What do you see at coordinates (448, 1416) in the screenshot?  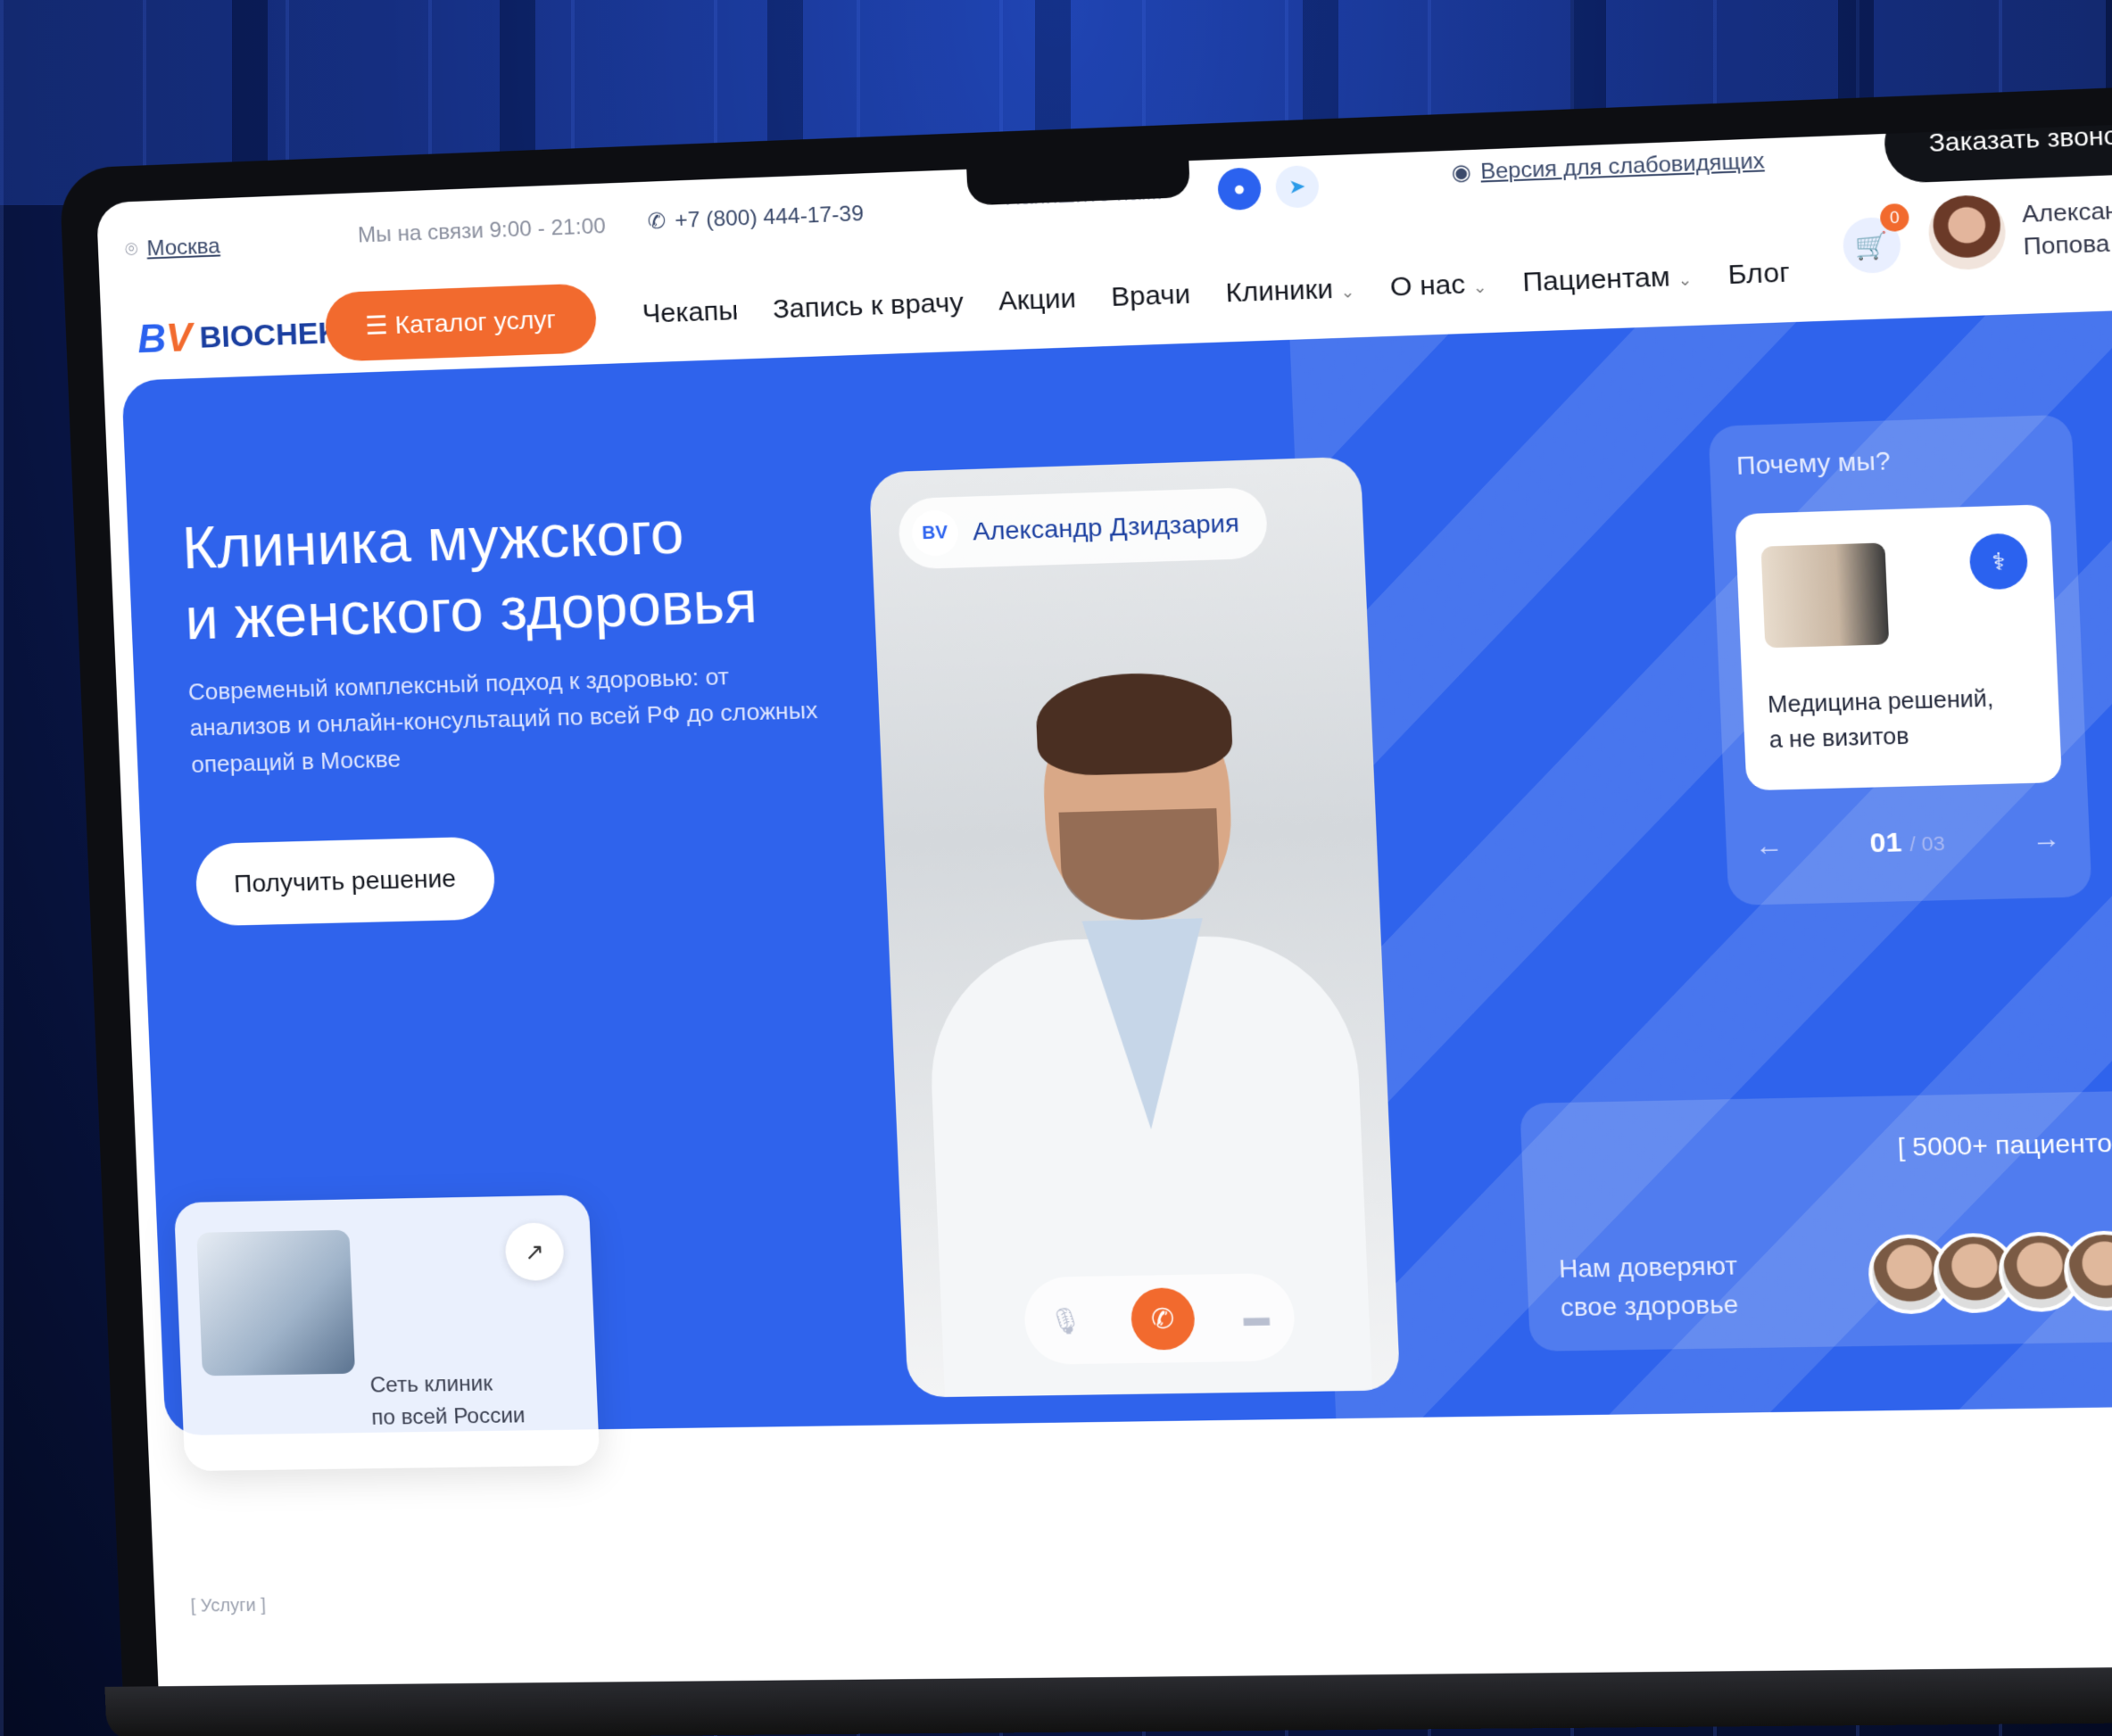 I see `network-line2: по всей России` at bounding box center [448, 1416].